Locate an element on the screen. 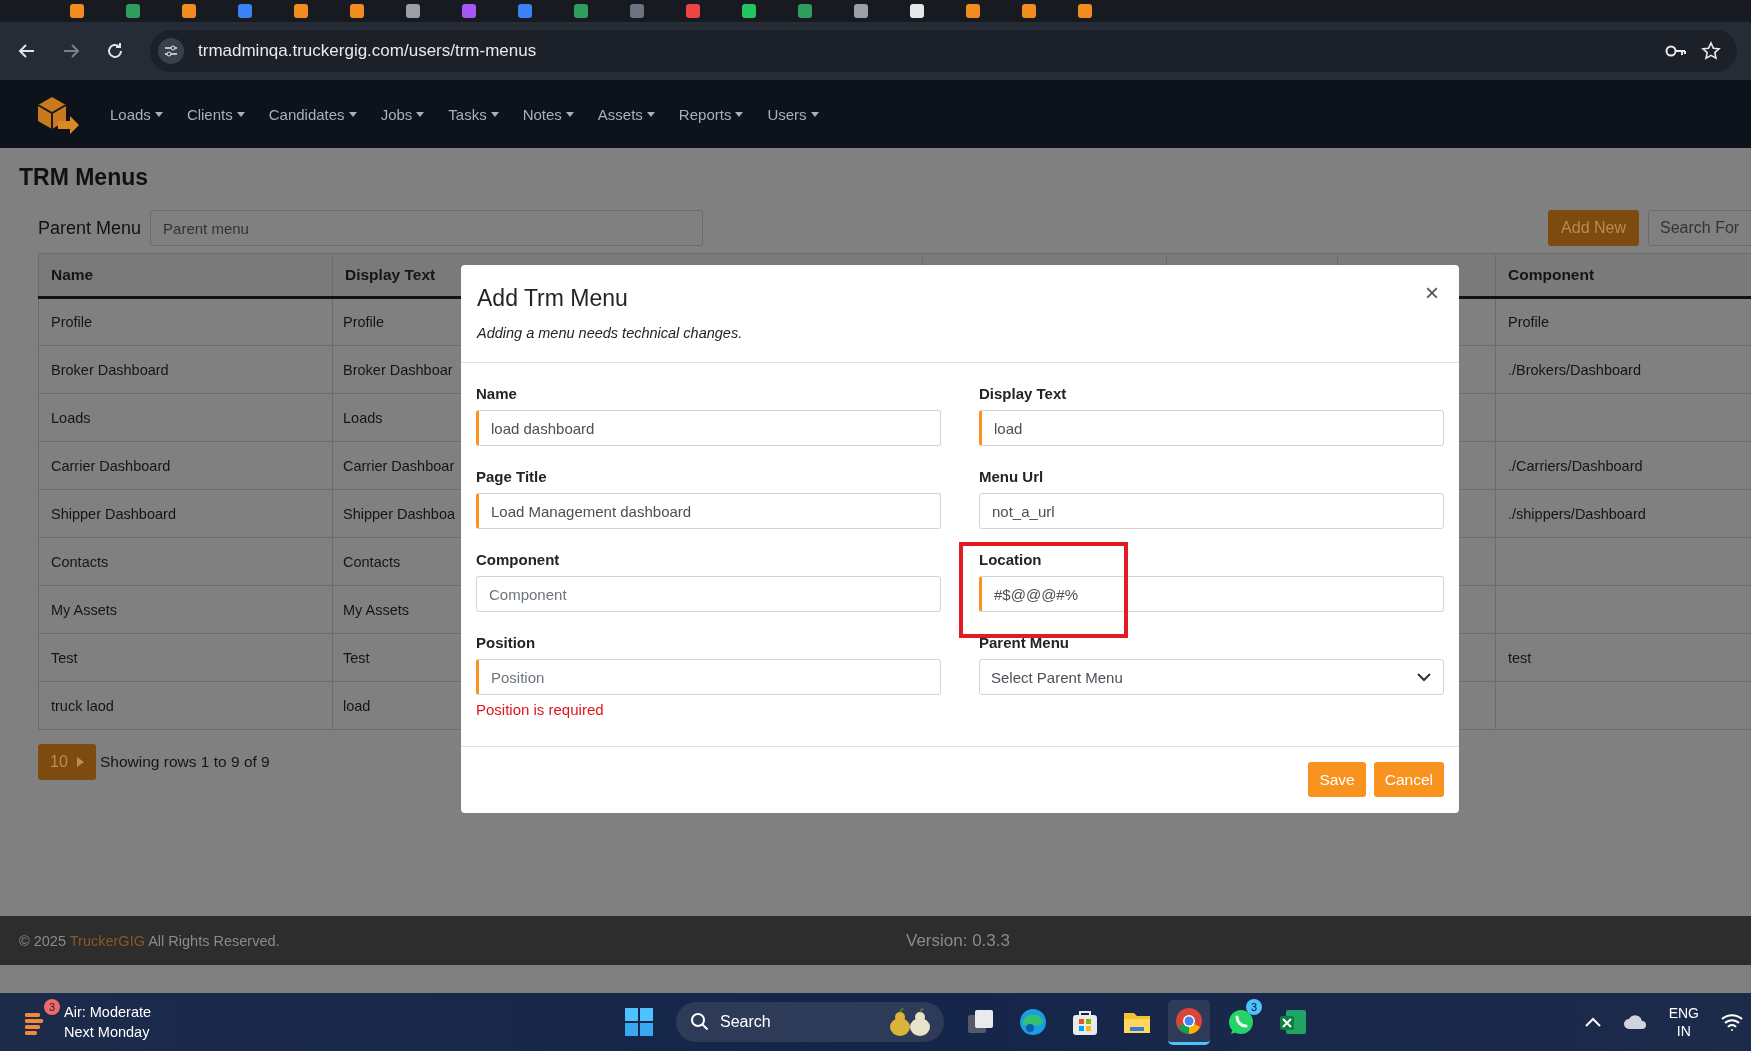  reload-icon is located at coordinates (115, 51).